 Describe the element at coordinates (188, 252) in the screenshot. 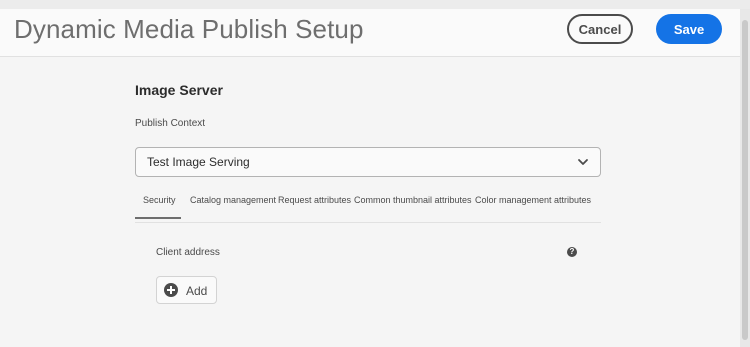

I see `client-address-label: Client address` at that location.